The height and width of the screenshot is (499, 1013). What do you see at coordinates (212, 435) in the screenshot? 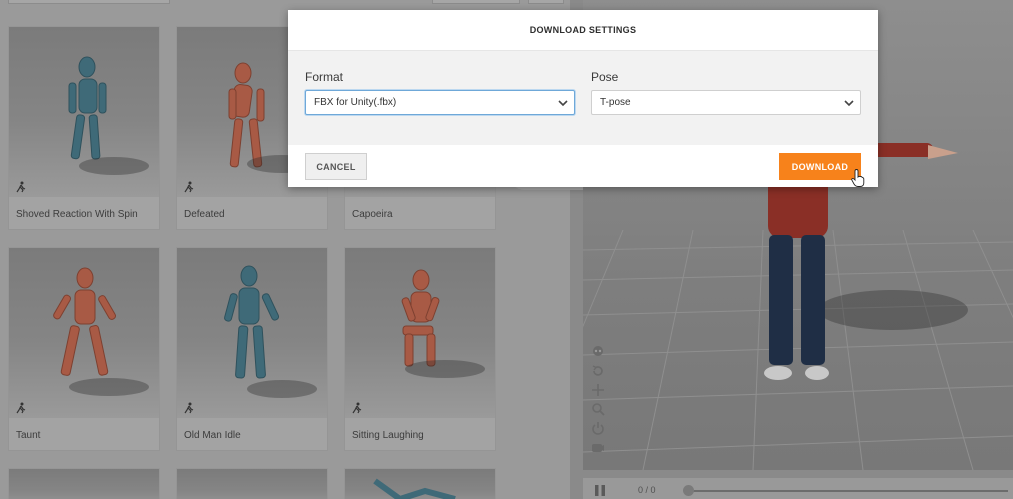
I see `animation-card-label: Old Man Idle` at bounding box center [212, 435].